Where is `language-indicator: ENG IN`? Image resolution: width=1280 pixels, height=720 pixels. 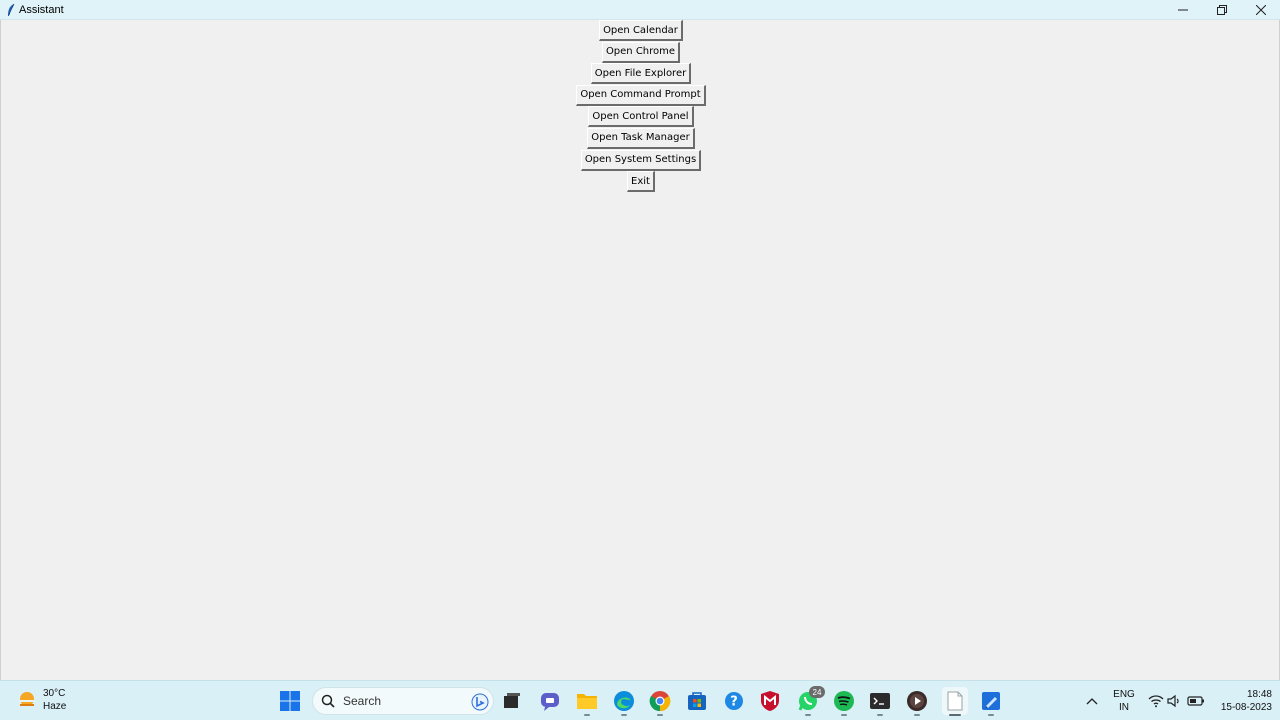 language-indicator: ENG IN is located at coordinates (1124, 701).